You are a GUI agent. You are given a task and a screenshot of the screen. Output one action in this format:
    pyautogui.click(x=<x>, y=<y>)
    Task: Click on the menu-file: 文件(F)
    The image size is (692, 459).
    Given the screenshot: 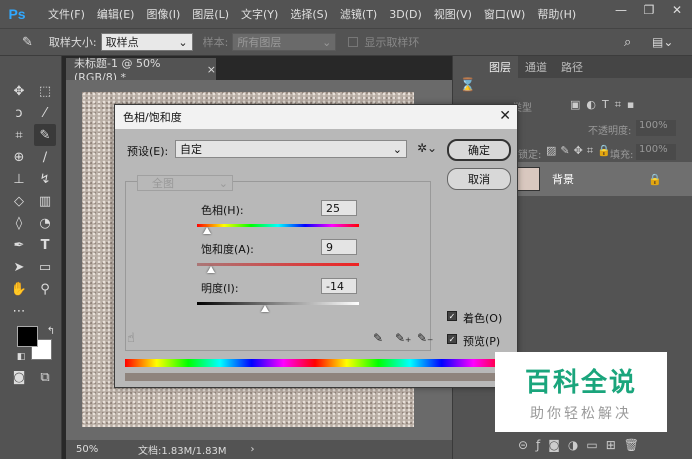 What is the action you would take?
    pyautogui.click(x=66, y=14)
    